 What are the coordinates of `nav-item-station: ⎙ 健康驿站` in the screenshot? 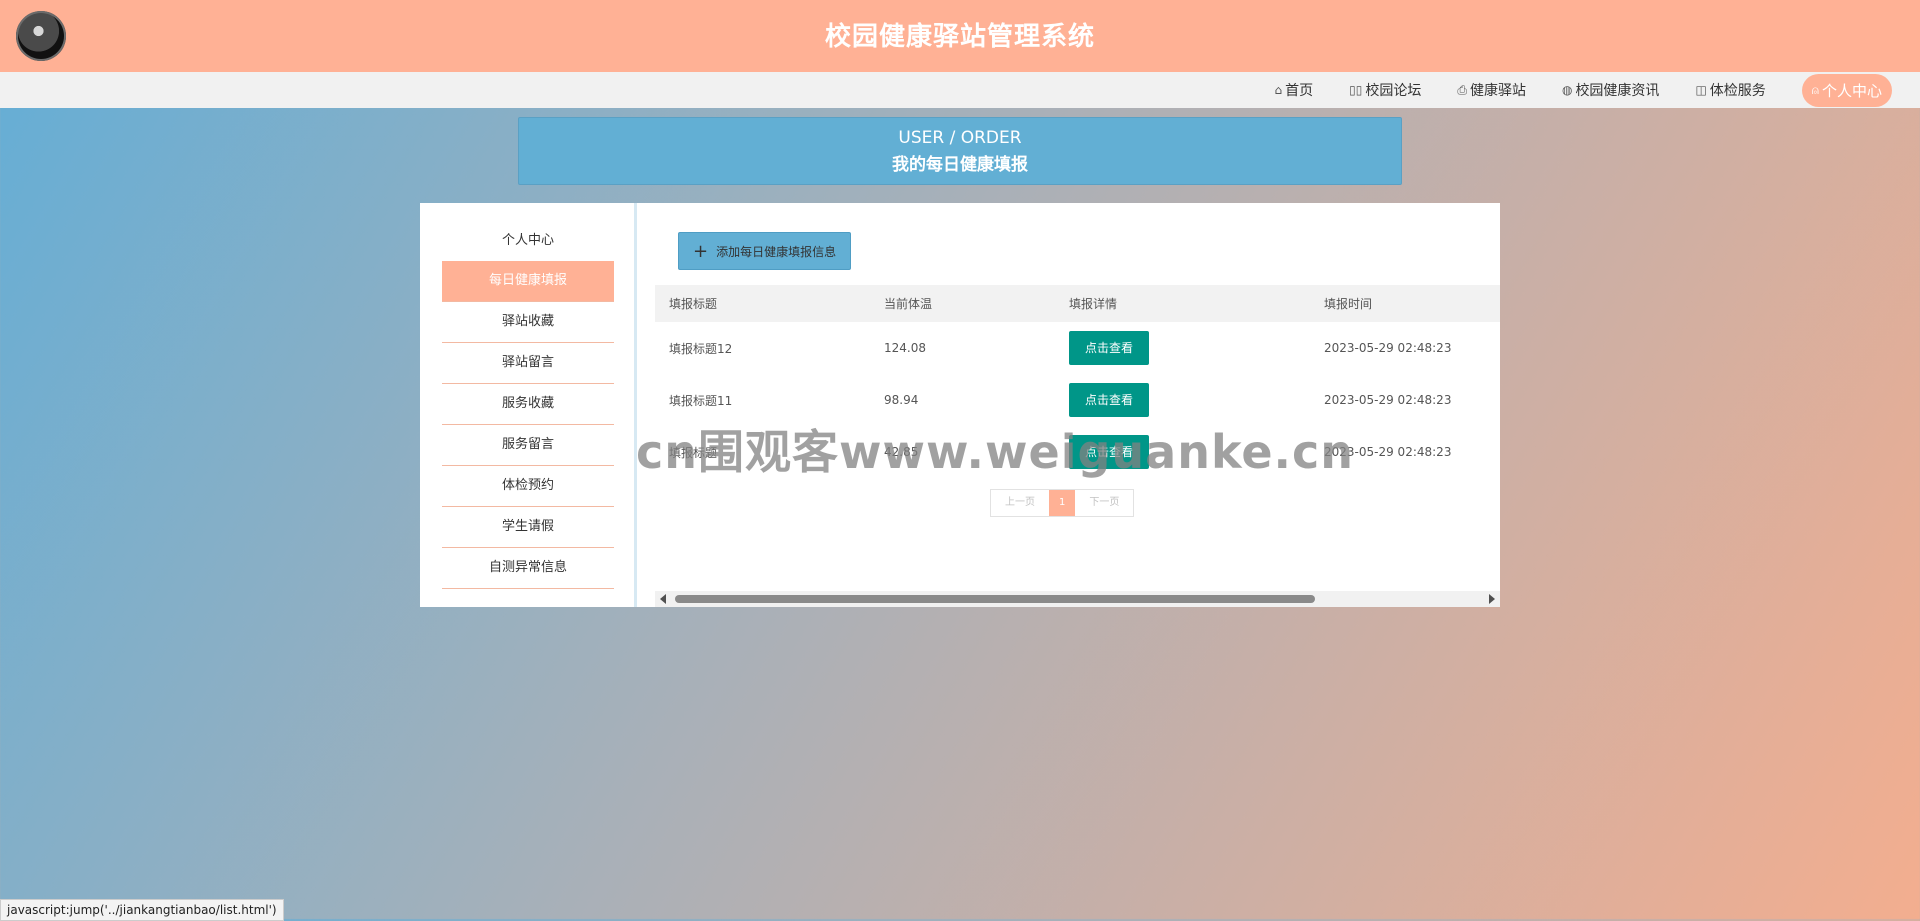 It's located at (1491, 90).